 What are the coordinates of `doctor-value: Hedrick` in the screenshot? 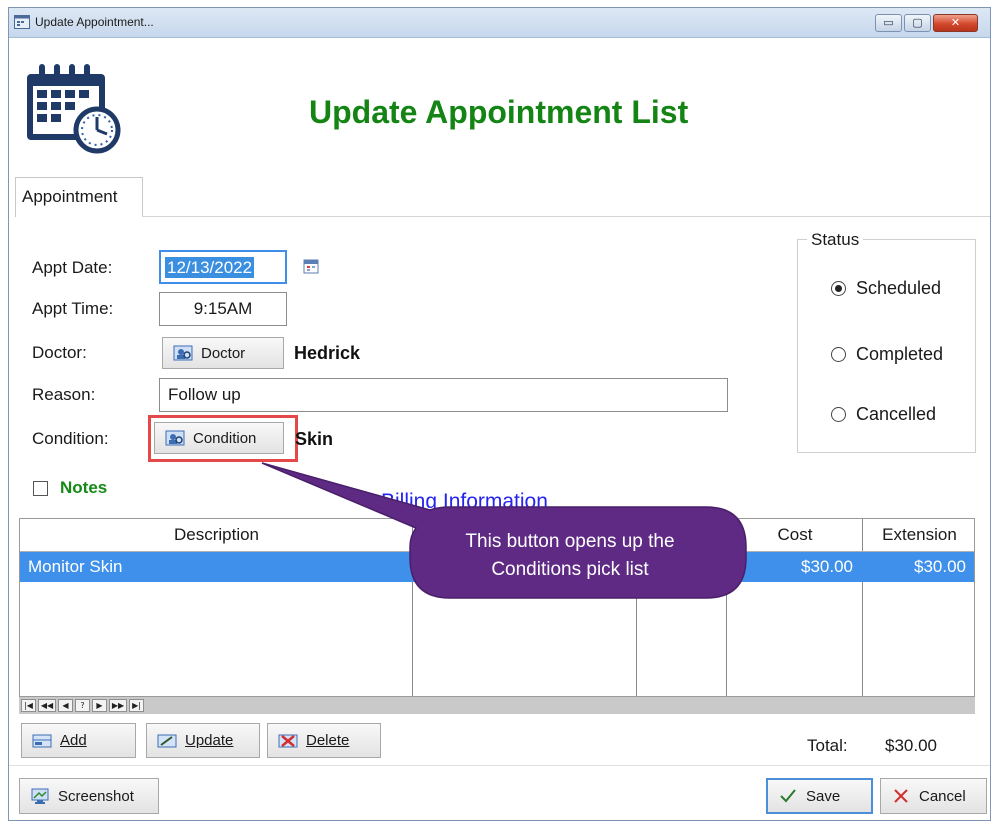 It's located at (327, 353).